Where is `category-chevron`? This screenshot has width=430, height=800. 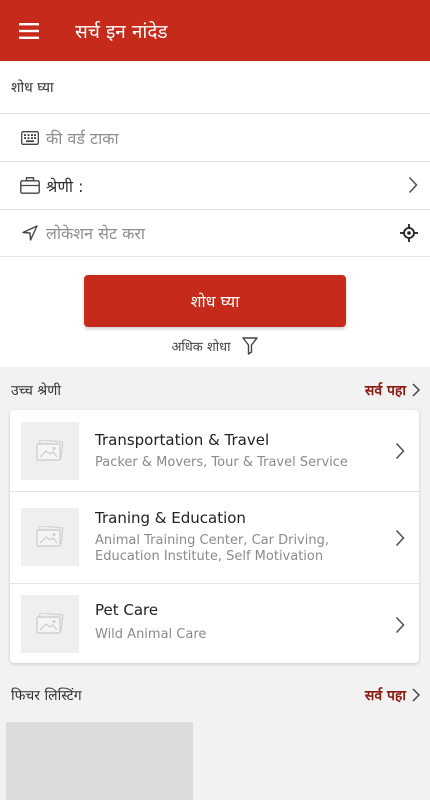
category-chevron is located at coordinates (413, 187).